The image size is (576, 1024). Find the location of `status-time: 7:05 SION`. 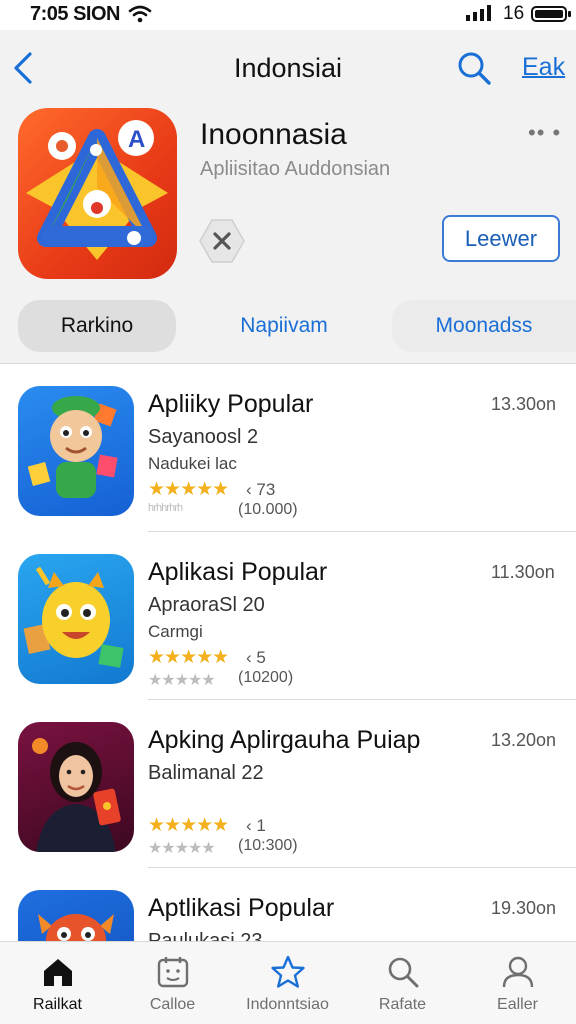

status-time: 7:05 SION is located at coordinates (75, 14).